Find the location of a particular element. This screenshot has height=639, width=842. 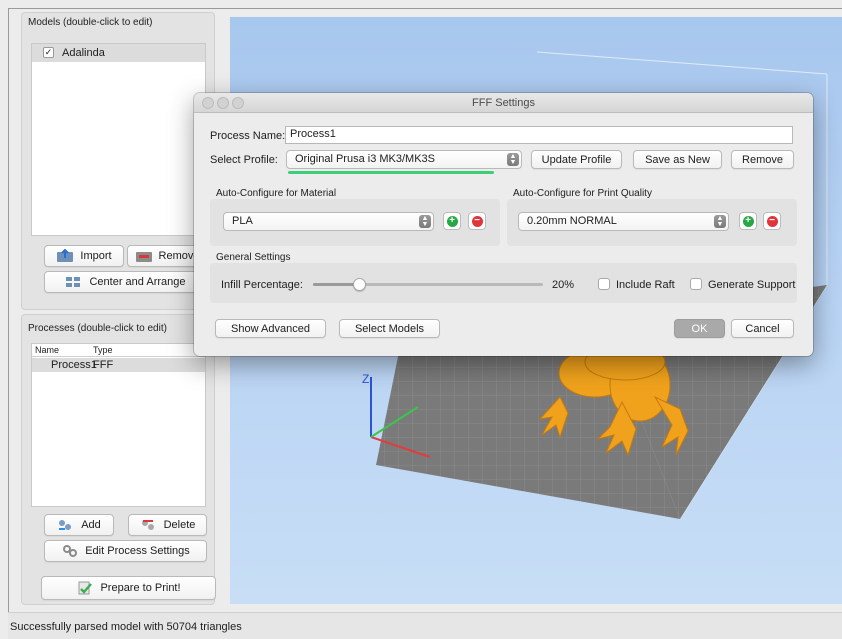

edit-process-settings-label: Edit Process Settings is located at coordinates (137, 551).